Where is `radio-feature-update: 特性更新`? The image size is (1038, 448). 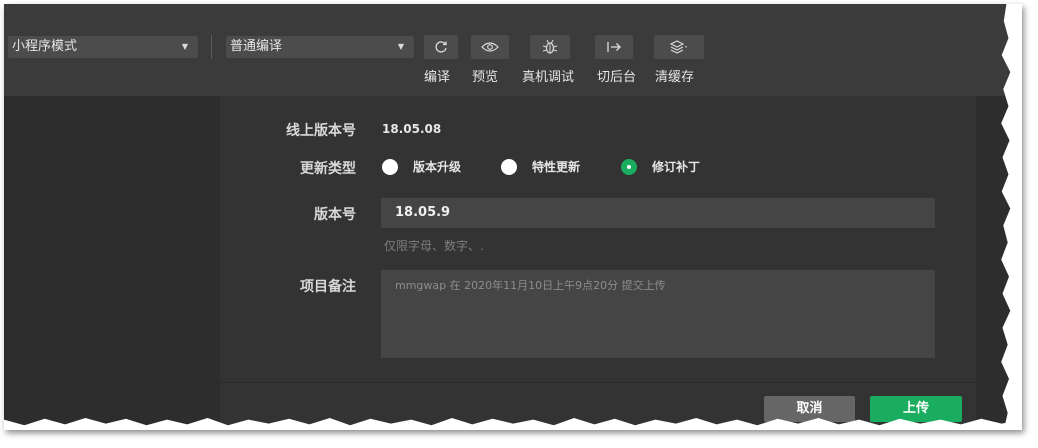
radio-feature-update: 特性更新 is located at coordinates (540, 166).